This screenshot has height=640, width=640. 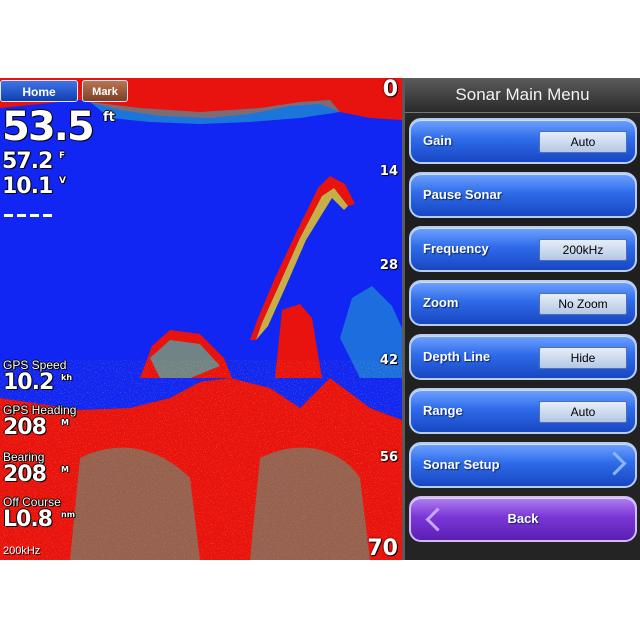 What do you see at coordinates (523, 357) in the screenshot?
I see `menu-item-depth-line: Depth Line Hide` at bounding box center [523, 357].